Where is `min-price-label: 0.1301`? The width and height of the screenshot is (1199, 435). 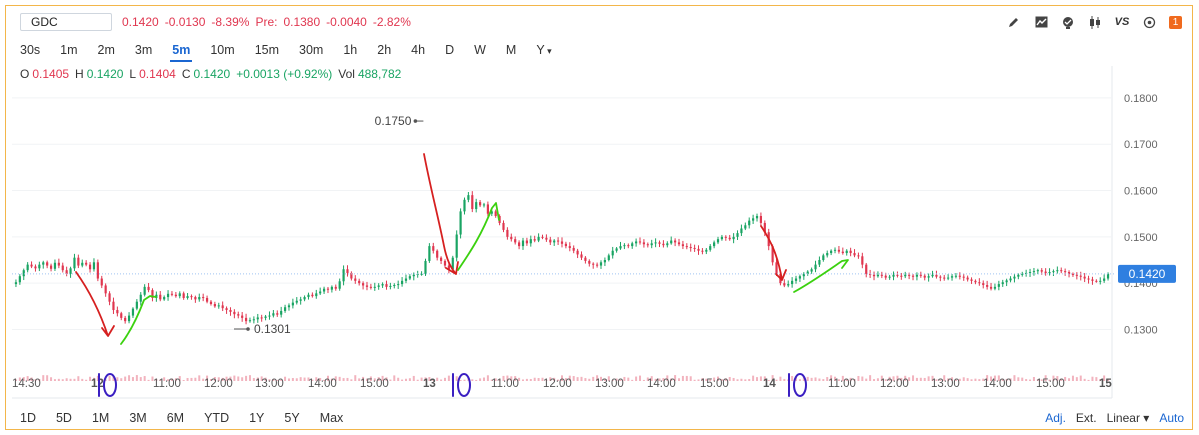
min-price-label: 0.1301 is located at coordinates (272, 329).